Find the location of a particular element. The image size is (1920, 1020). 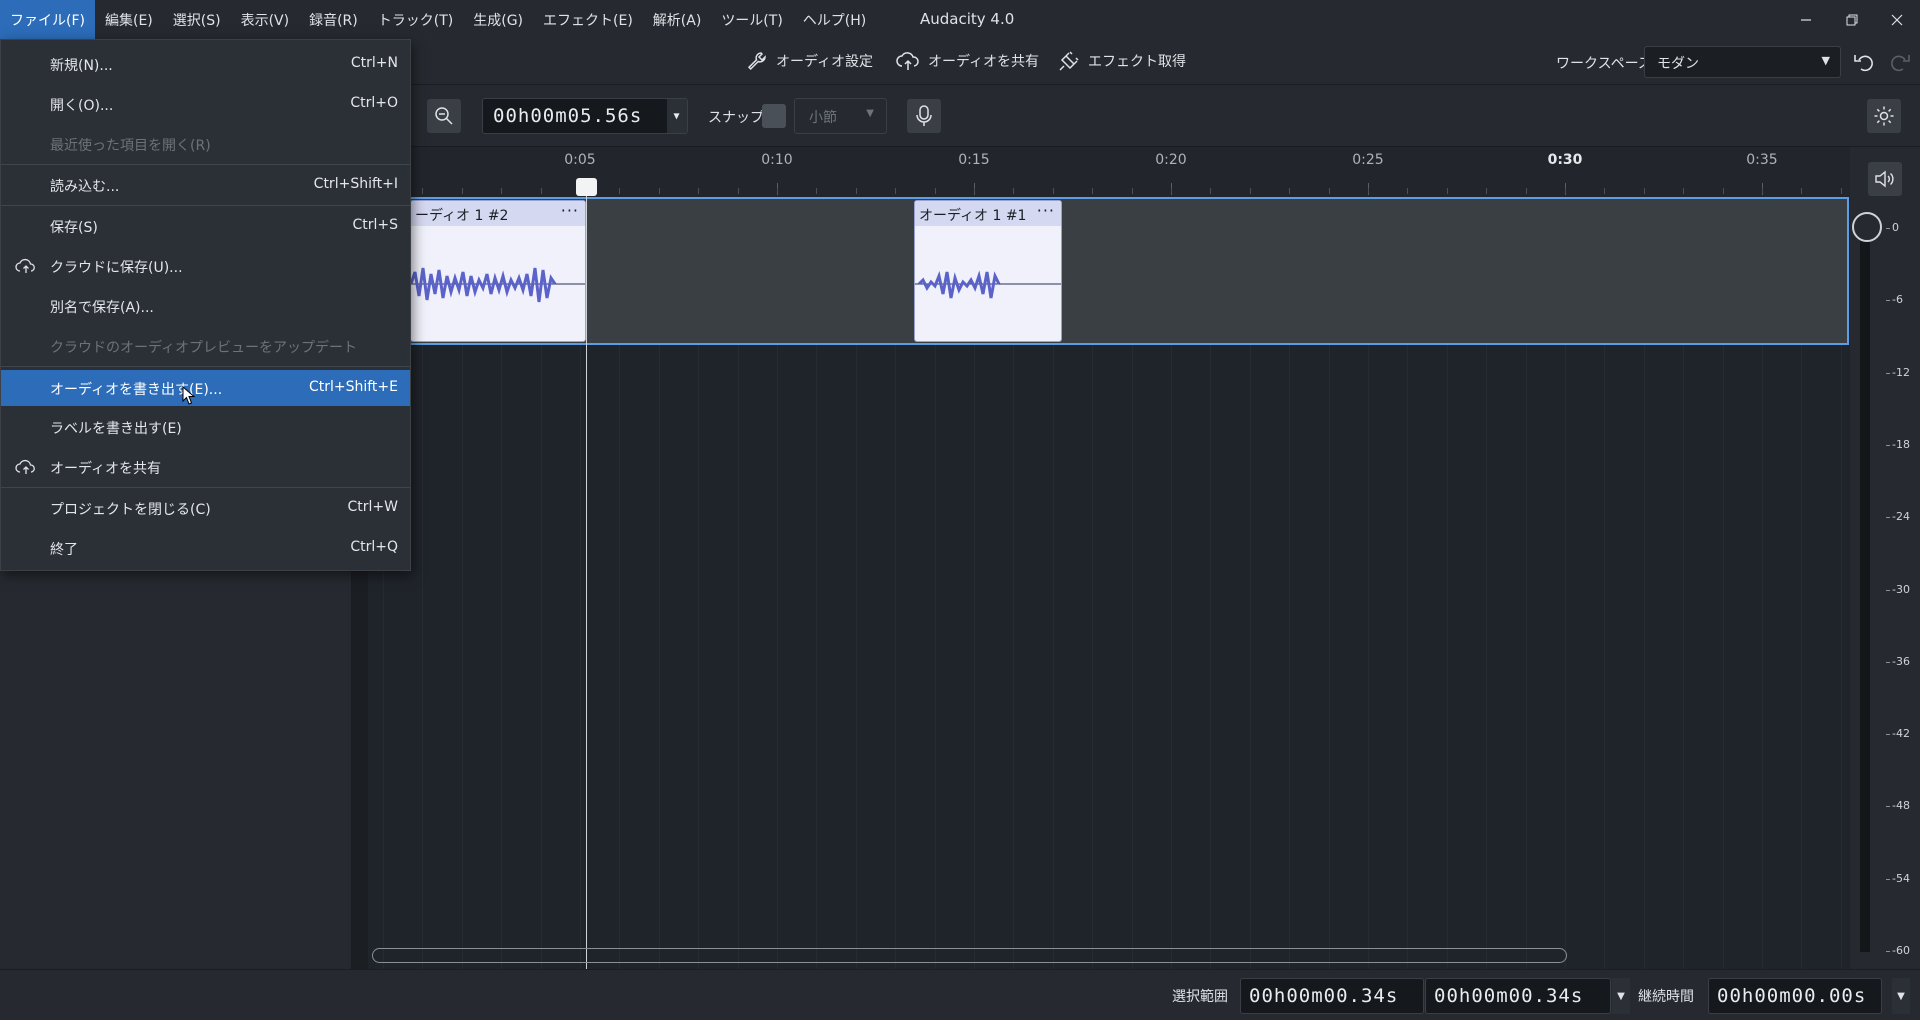

menu-item-shortcut: Ctrl+Shift+E is located at coordinates (353, 387).